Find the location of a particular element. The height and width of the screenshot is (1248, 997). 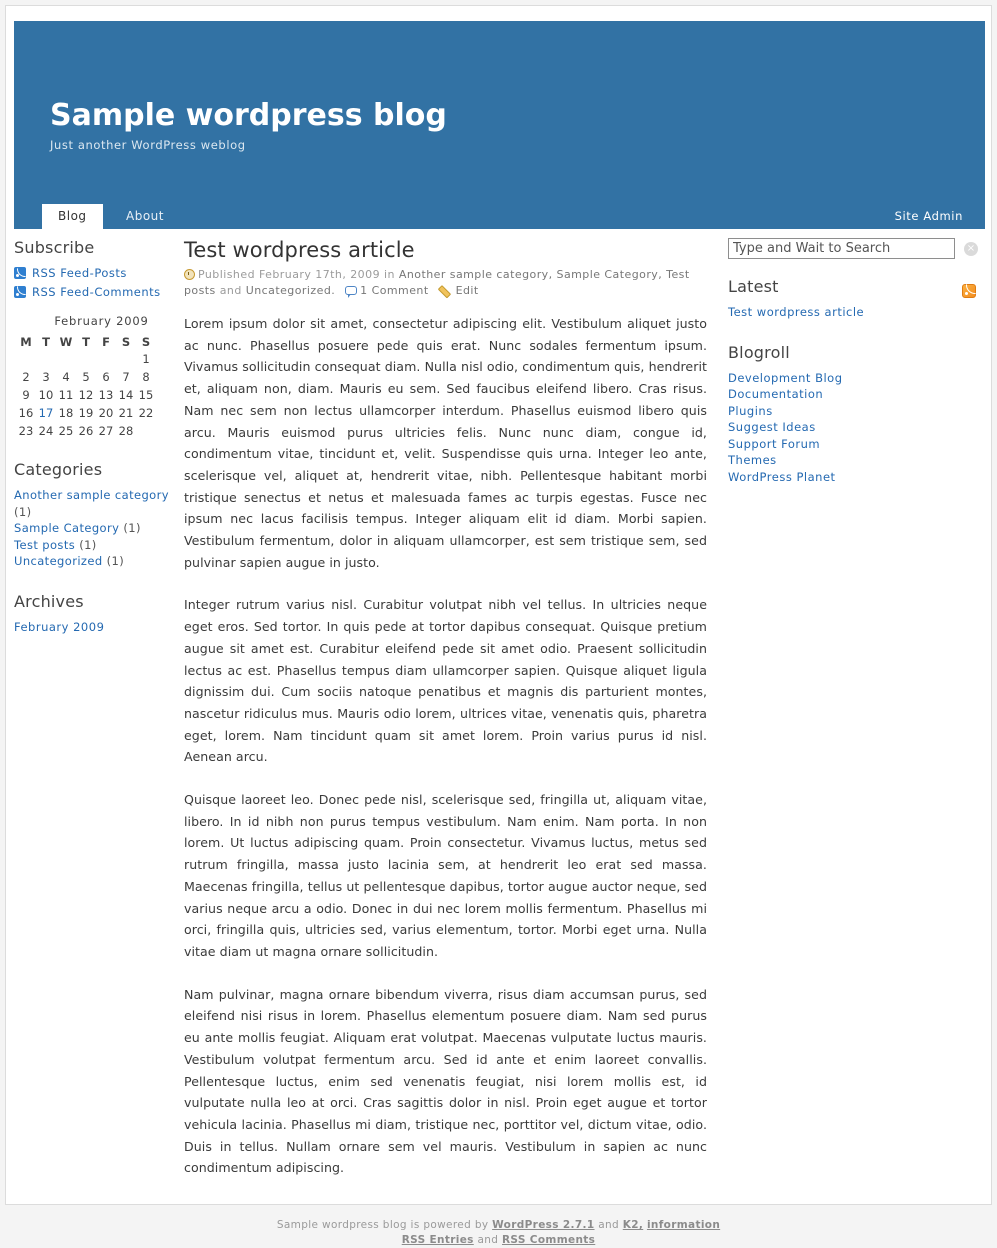

calendar-week-row: 1 is located at coordinates (86, 359).